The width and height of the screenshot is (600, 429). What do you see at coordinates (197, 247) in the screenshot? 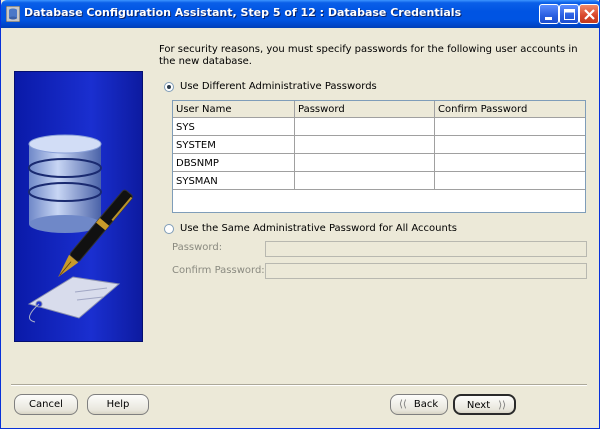
I see `password-label: Password:` at bounding box center [197, 247].